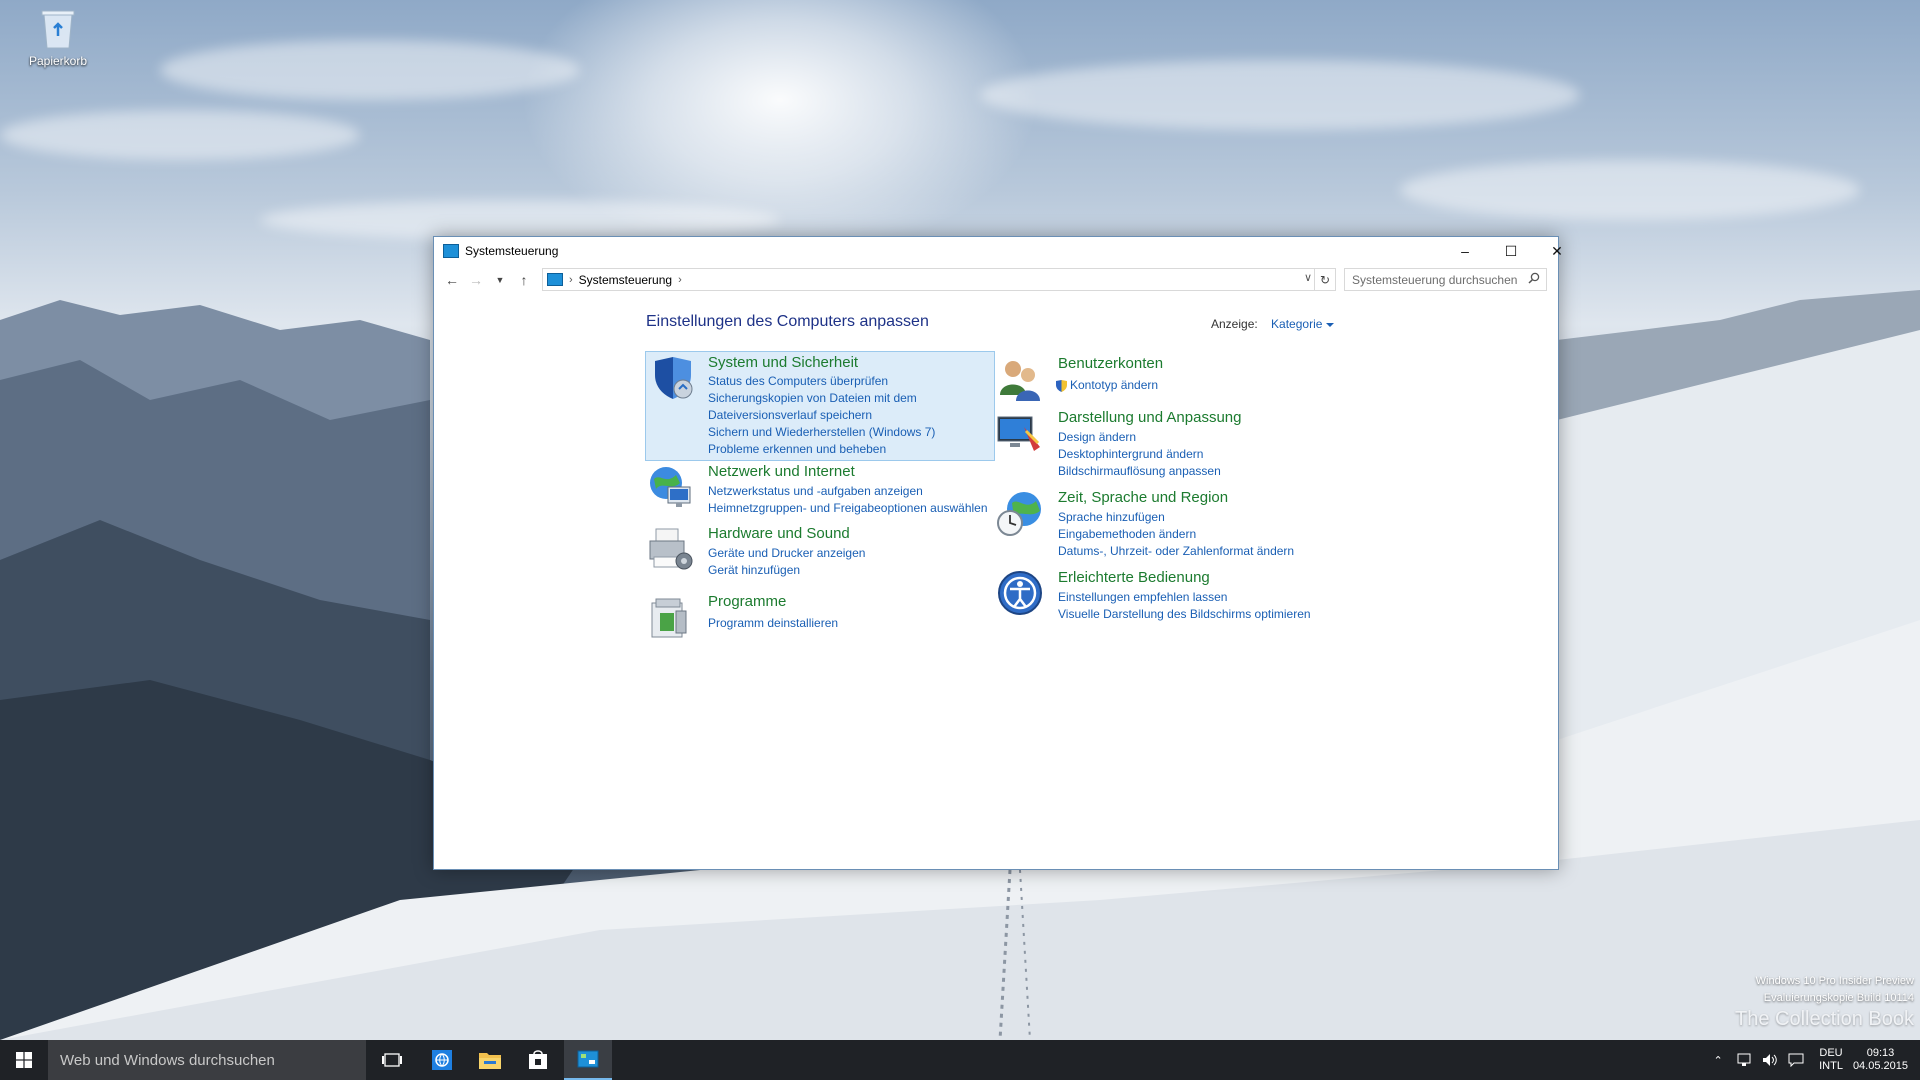 The height and width of the screenshot is (1080, 1920). I want to click on category-links: Programm deinstallieren, so click(773, 623).